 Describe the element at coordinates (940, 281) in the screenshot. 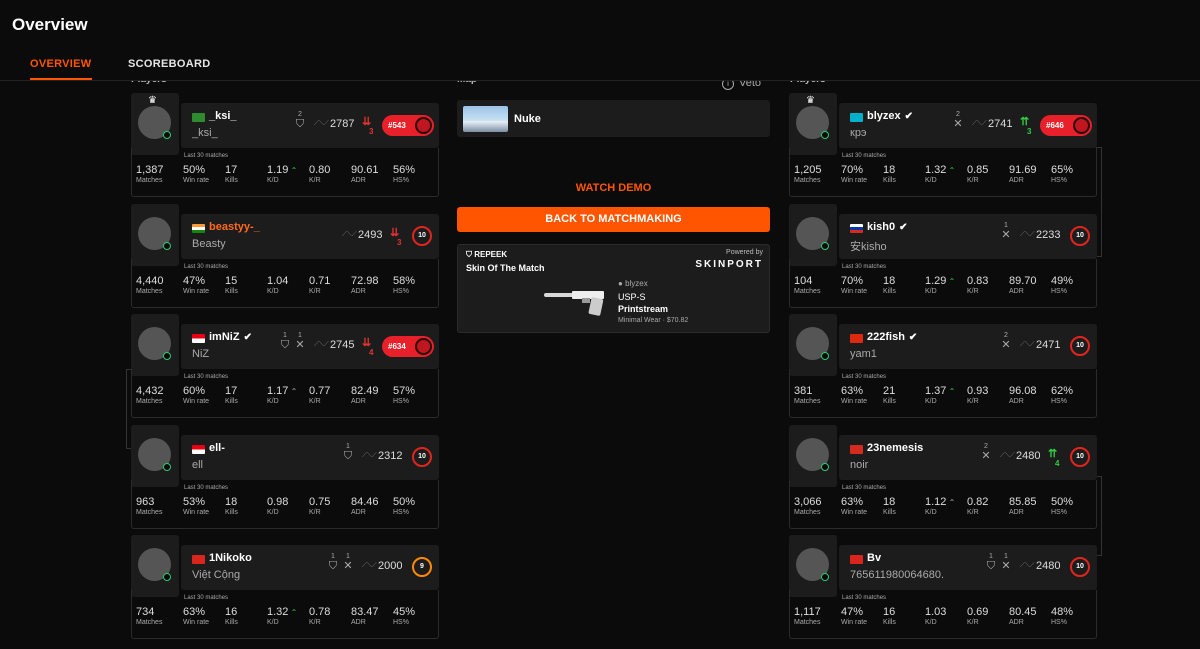

I see `stat-value: 1.29 ⌃` at that location.